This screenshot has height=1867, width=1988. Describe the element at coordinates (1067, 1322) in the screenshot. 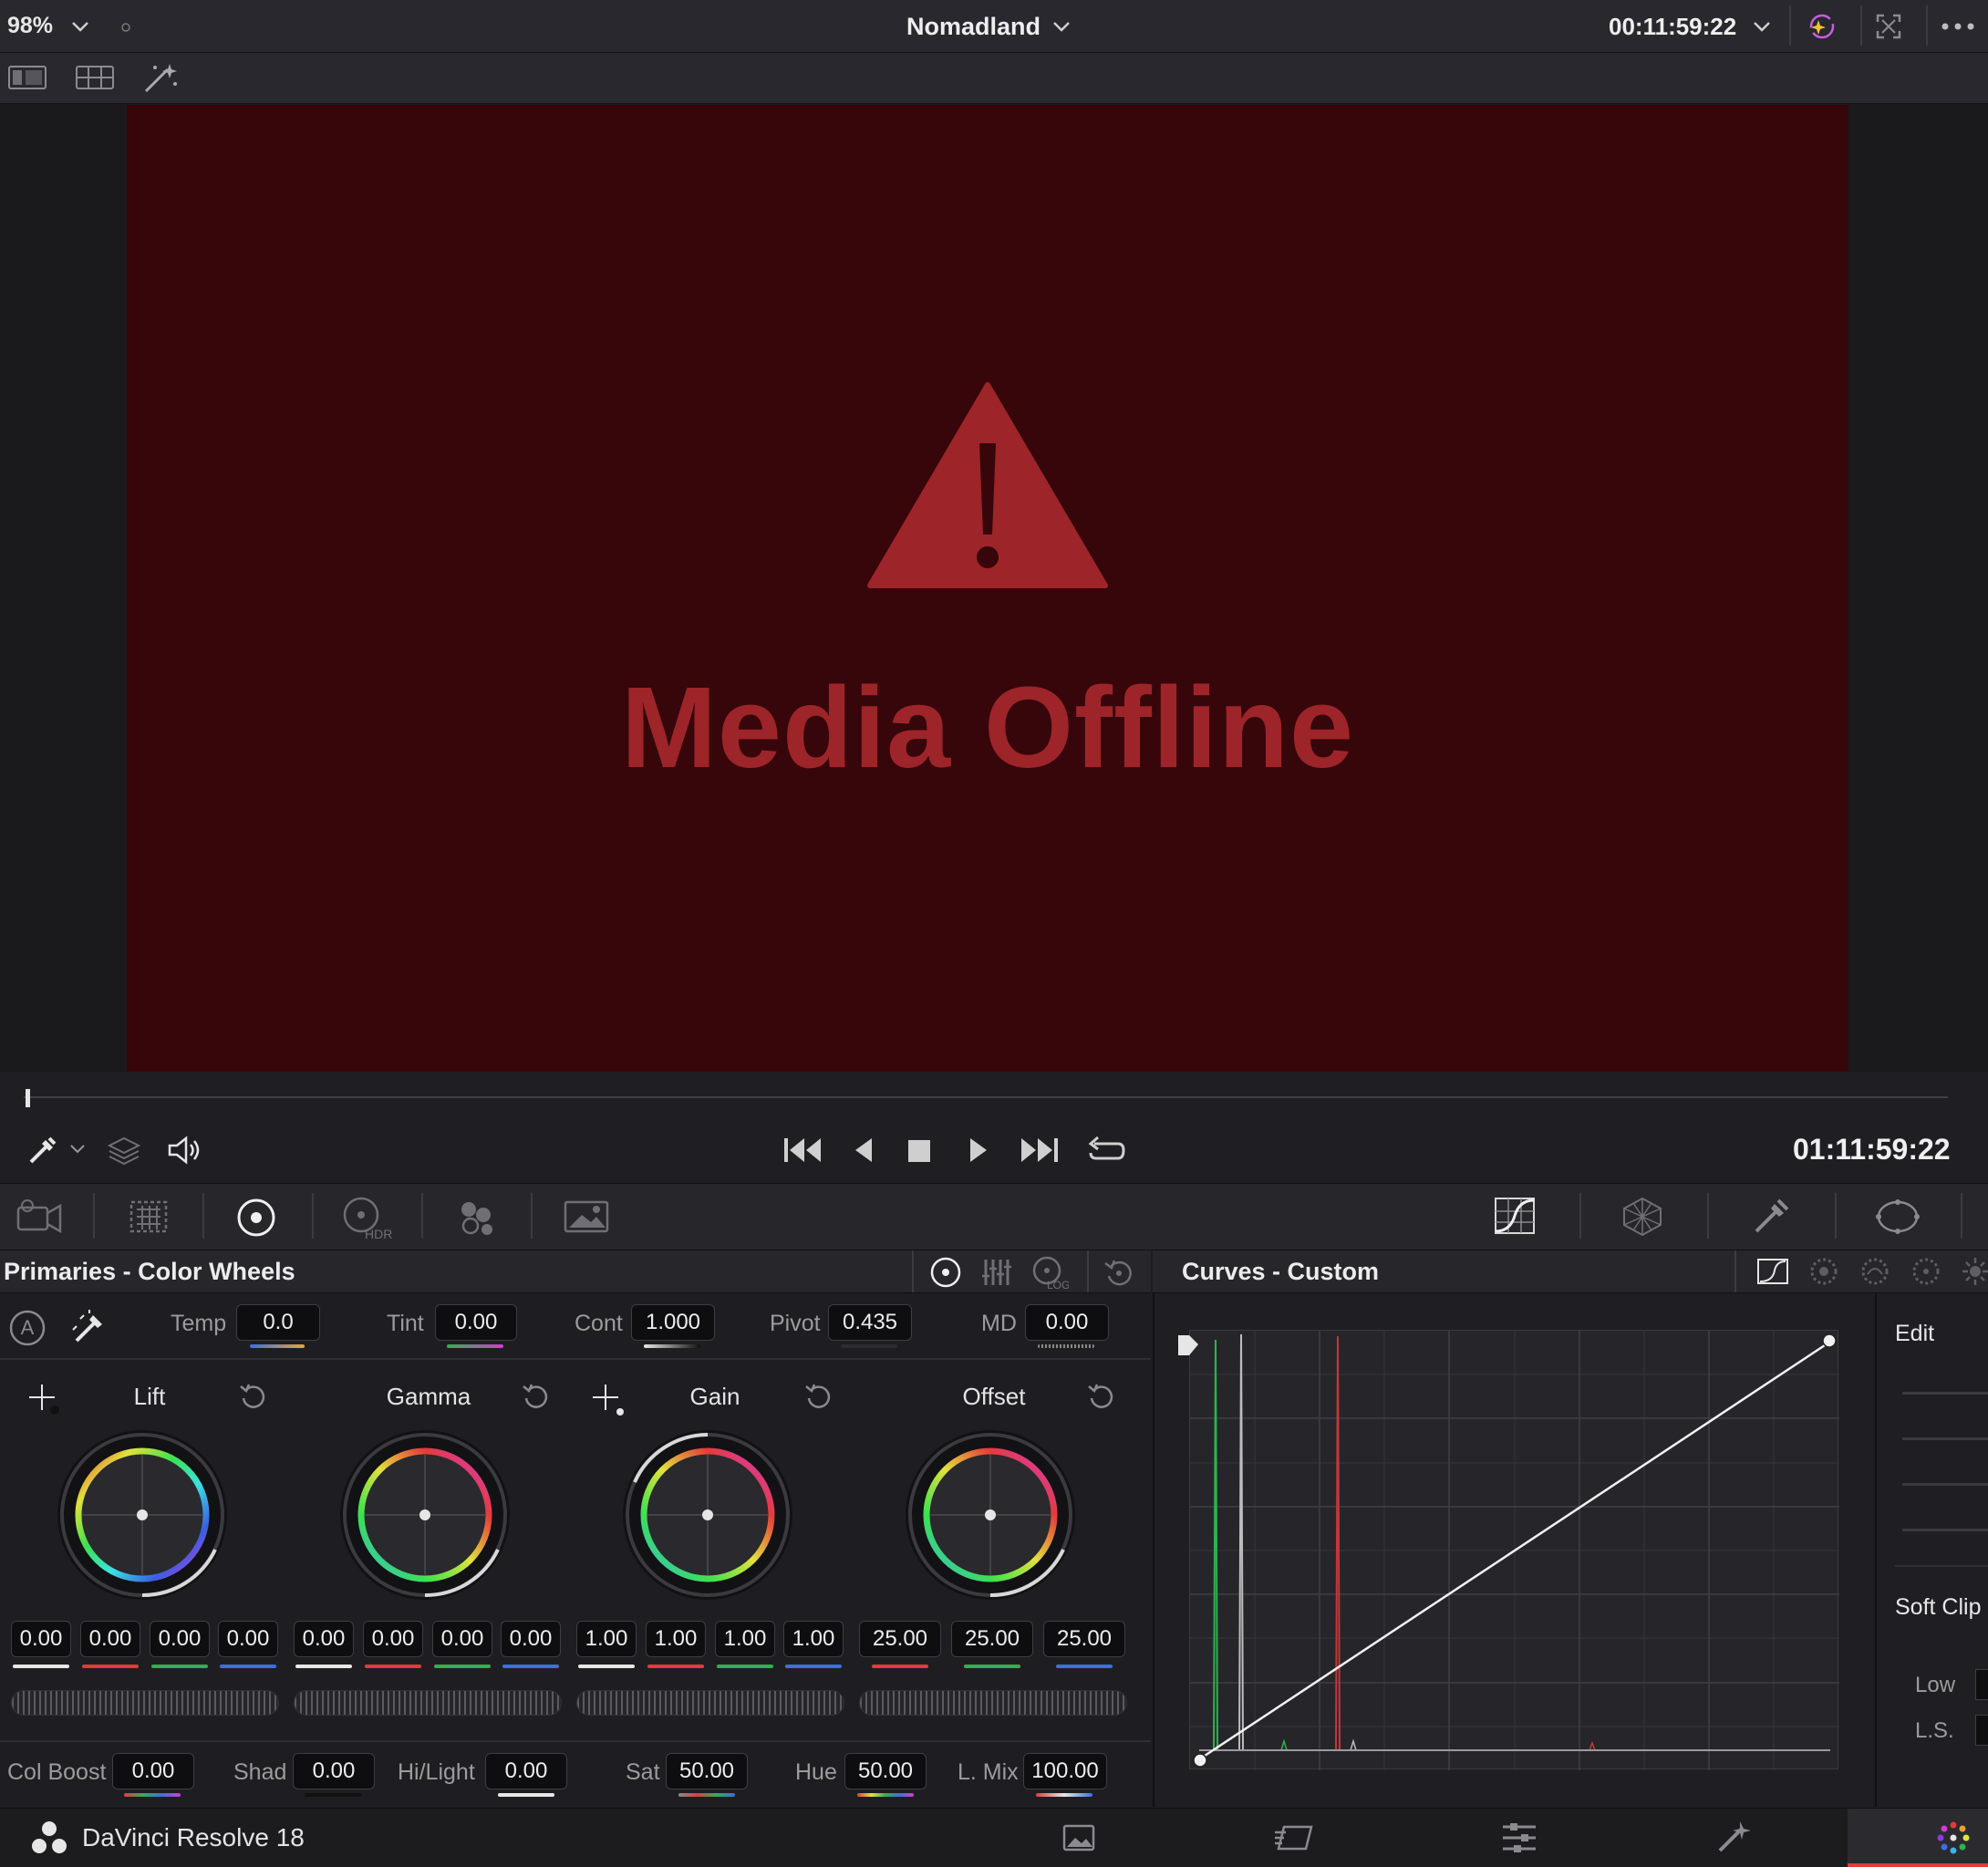

I see `md-field: 0.00` at that location.